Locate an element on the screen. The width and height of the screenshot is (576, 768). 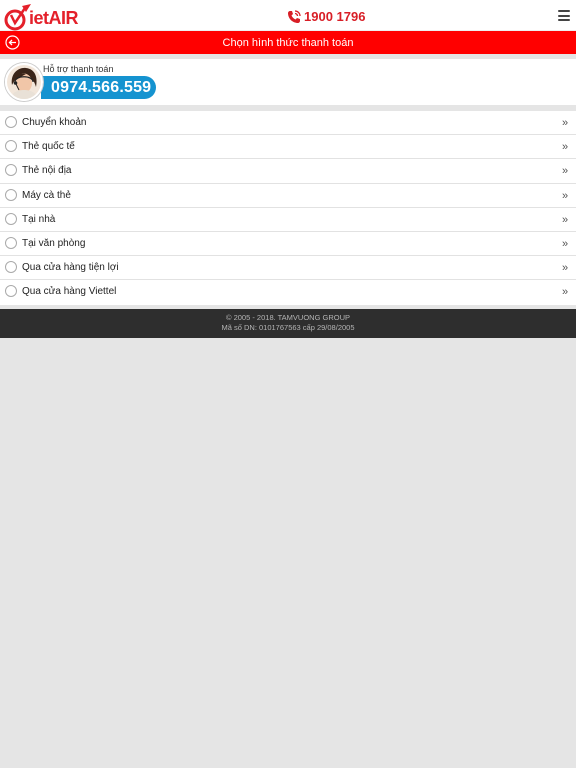
payment-method-domestic-card: Thẻ nội địa » is located at coordinates (288, 171).